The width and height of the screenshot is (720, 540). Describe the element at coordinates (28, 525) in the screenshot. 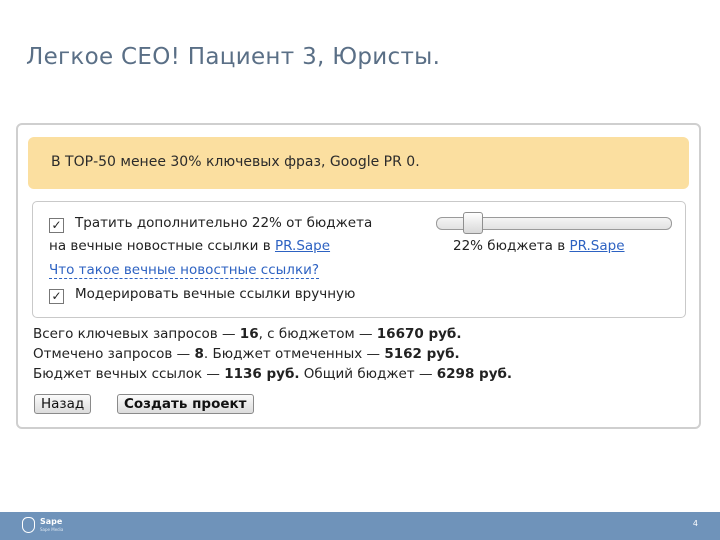

I see `sape-logo-icon` at that location.